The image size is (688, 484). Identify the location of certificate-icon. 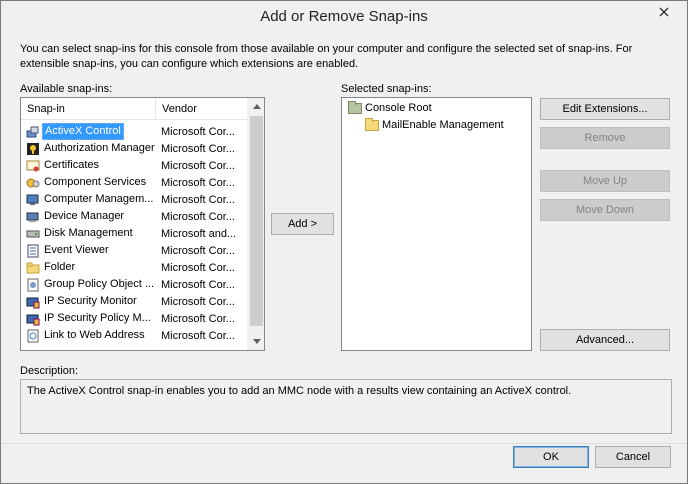
(33, 166).